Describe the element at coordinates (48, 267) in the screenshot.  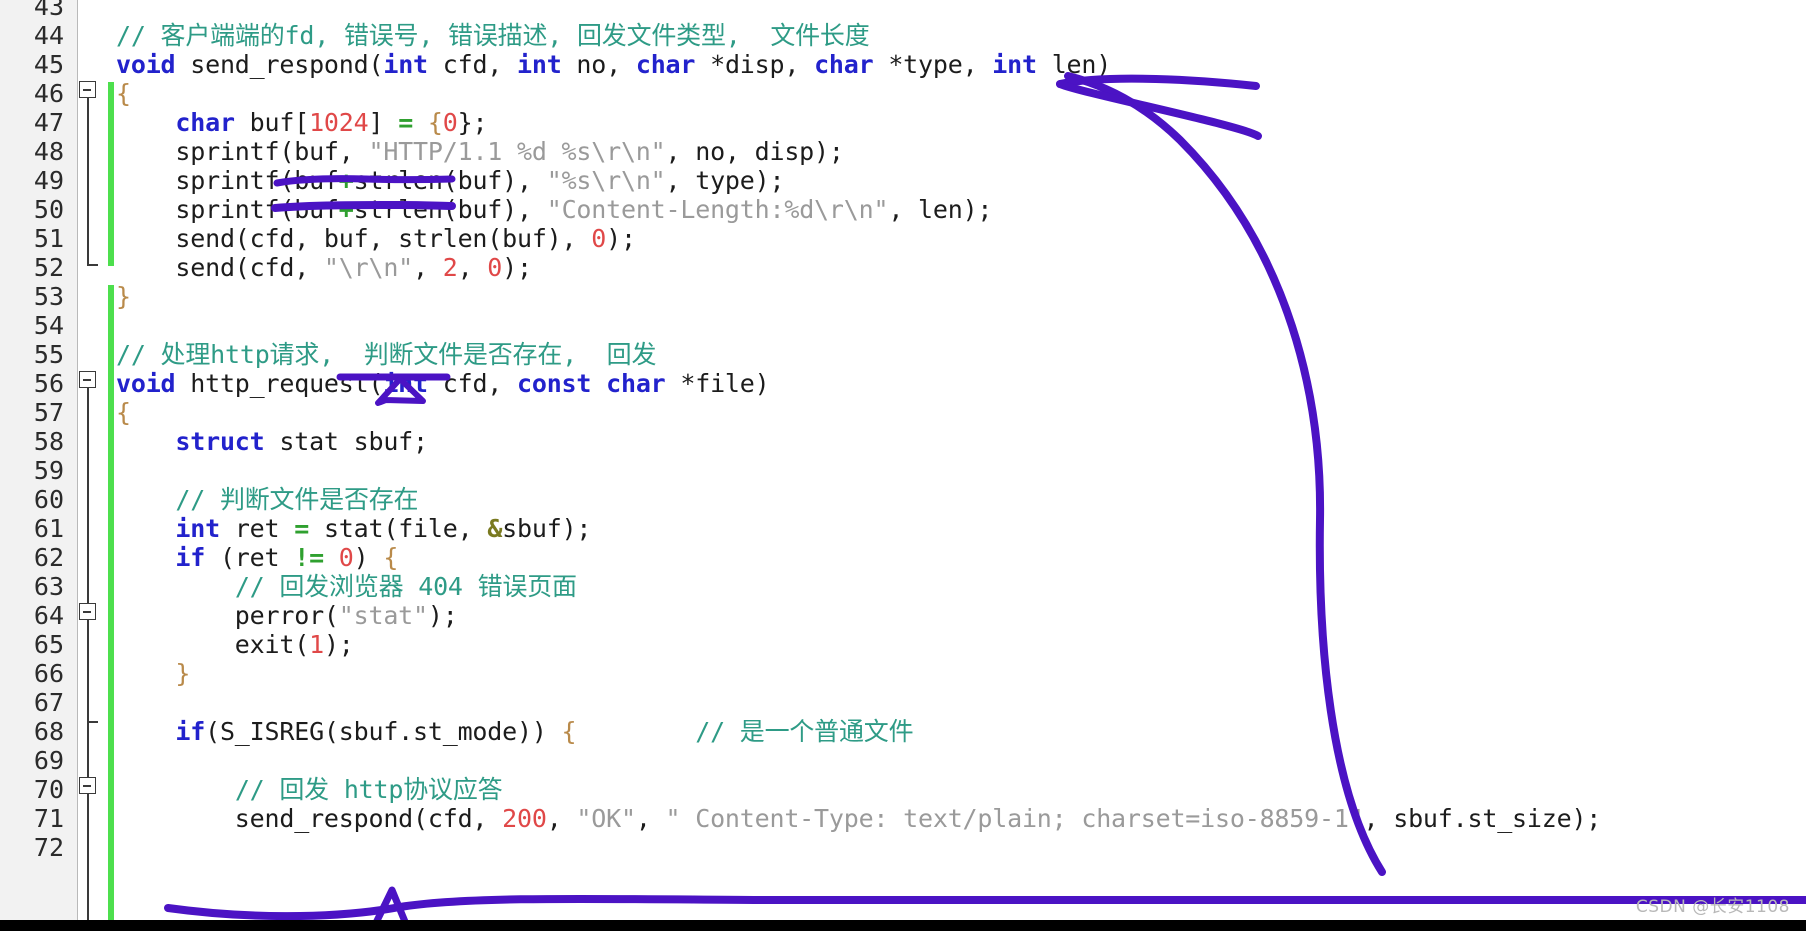
I see `line-number: 52` at that location.